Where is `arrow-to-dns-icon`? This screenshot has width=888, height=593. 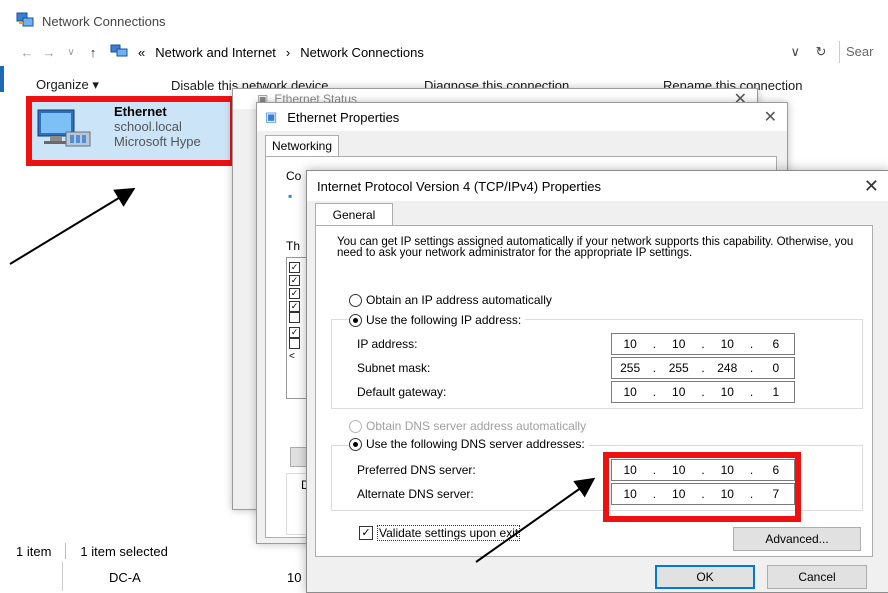
arrow-to-dns-icon is located at coordinates (535, 520).